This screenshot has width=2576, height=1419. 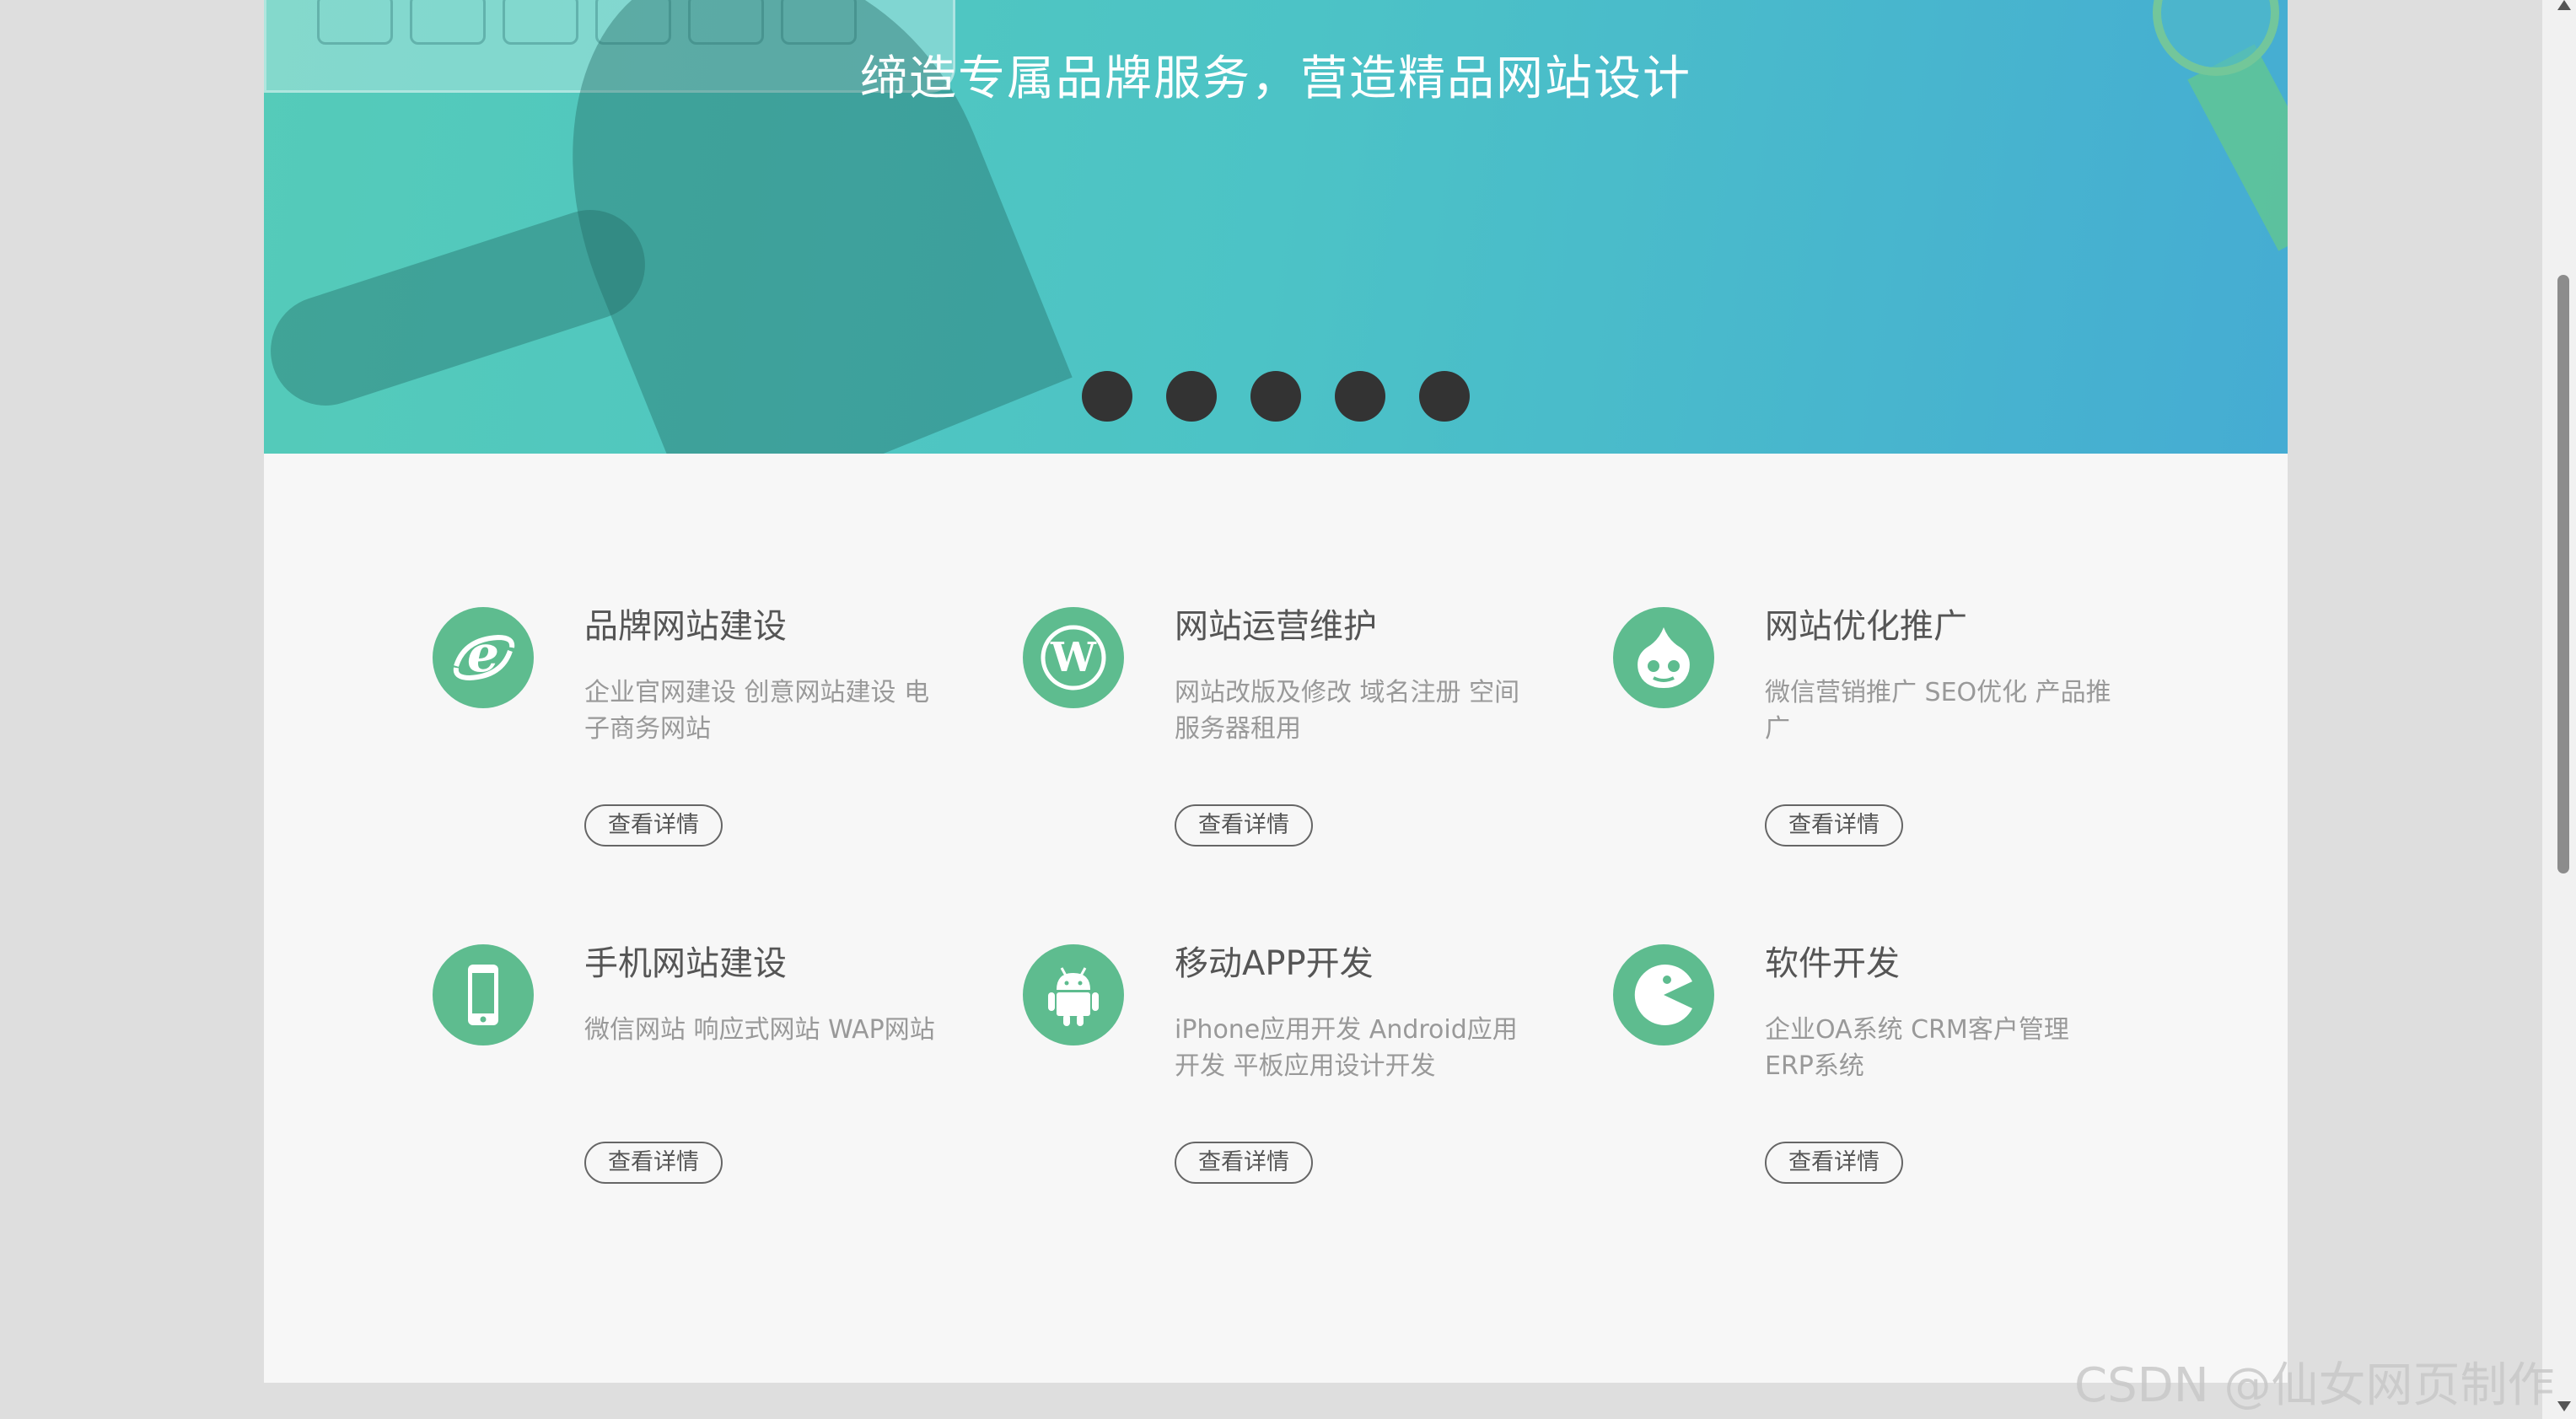 I want to click on service-title: 网站优化推广, so click(x=1866, y=627).